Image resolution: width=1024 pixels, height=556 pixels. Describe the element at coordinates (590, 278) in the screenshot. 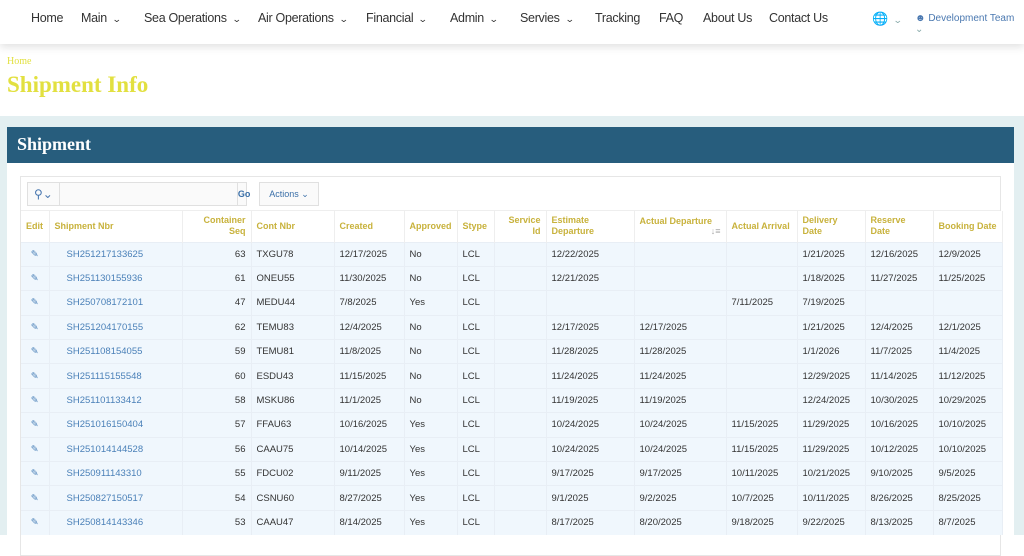

I see `cell-estimate-departure: 12/21/2025` at that location.